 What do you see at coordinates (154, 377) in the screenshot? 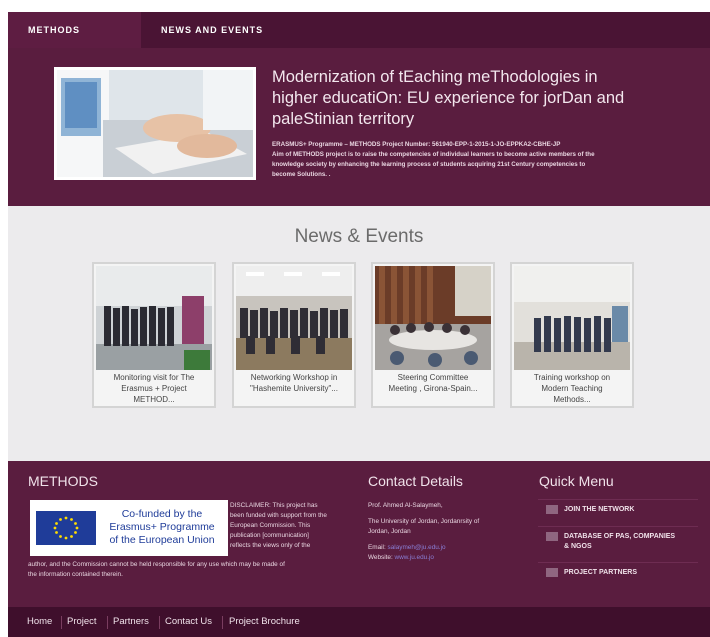
I see `news-caption-line: Monitoring visit for The` at bounding box center [154, 377].